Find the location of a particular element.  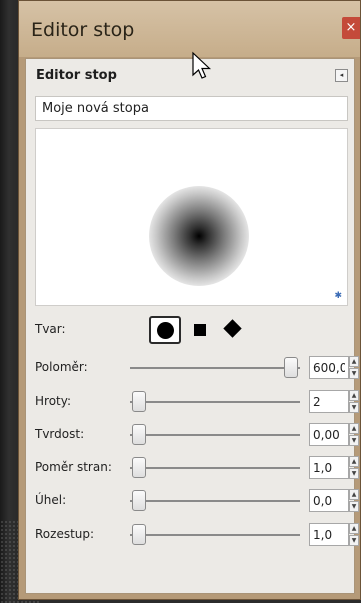

param-label: Hroty: is located at coordinates (53, 401).